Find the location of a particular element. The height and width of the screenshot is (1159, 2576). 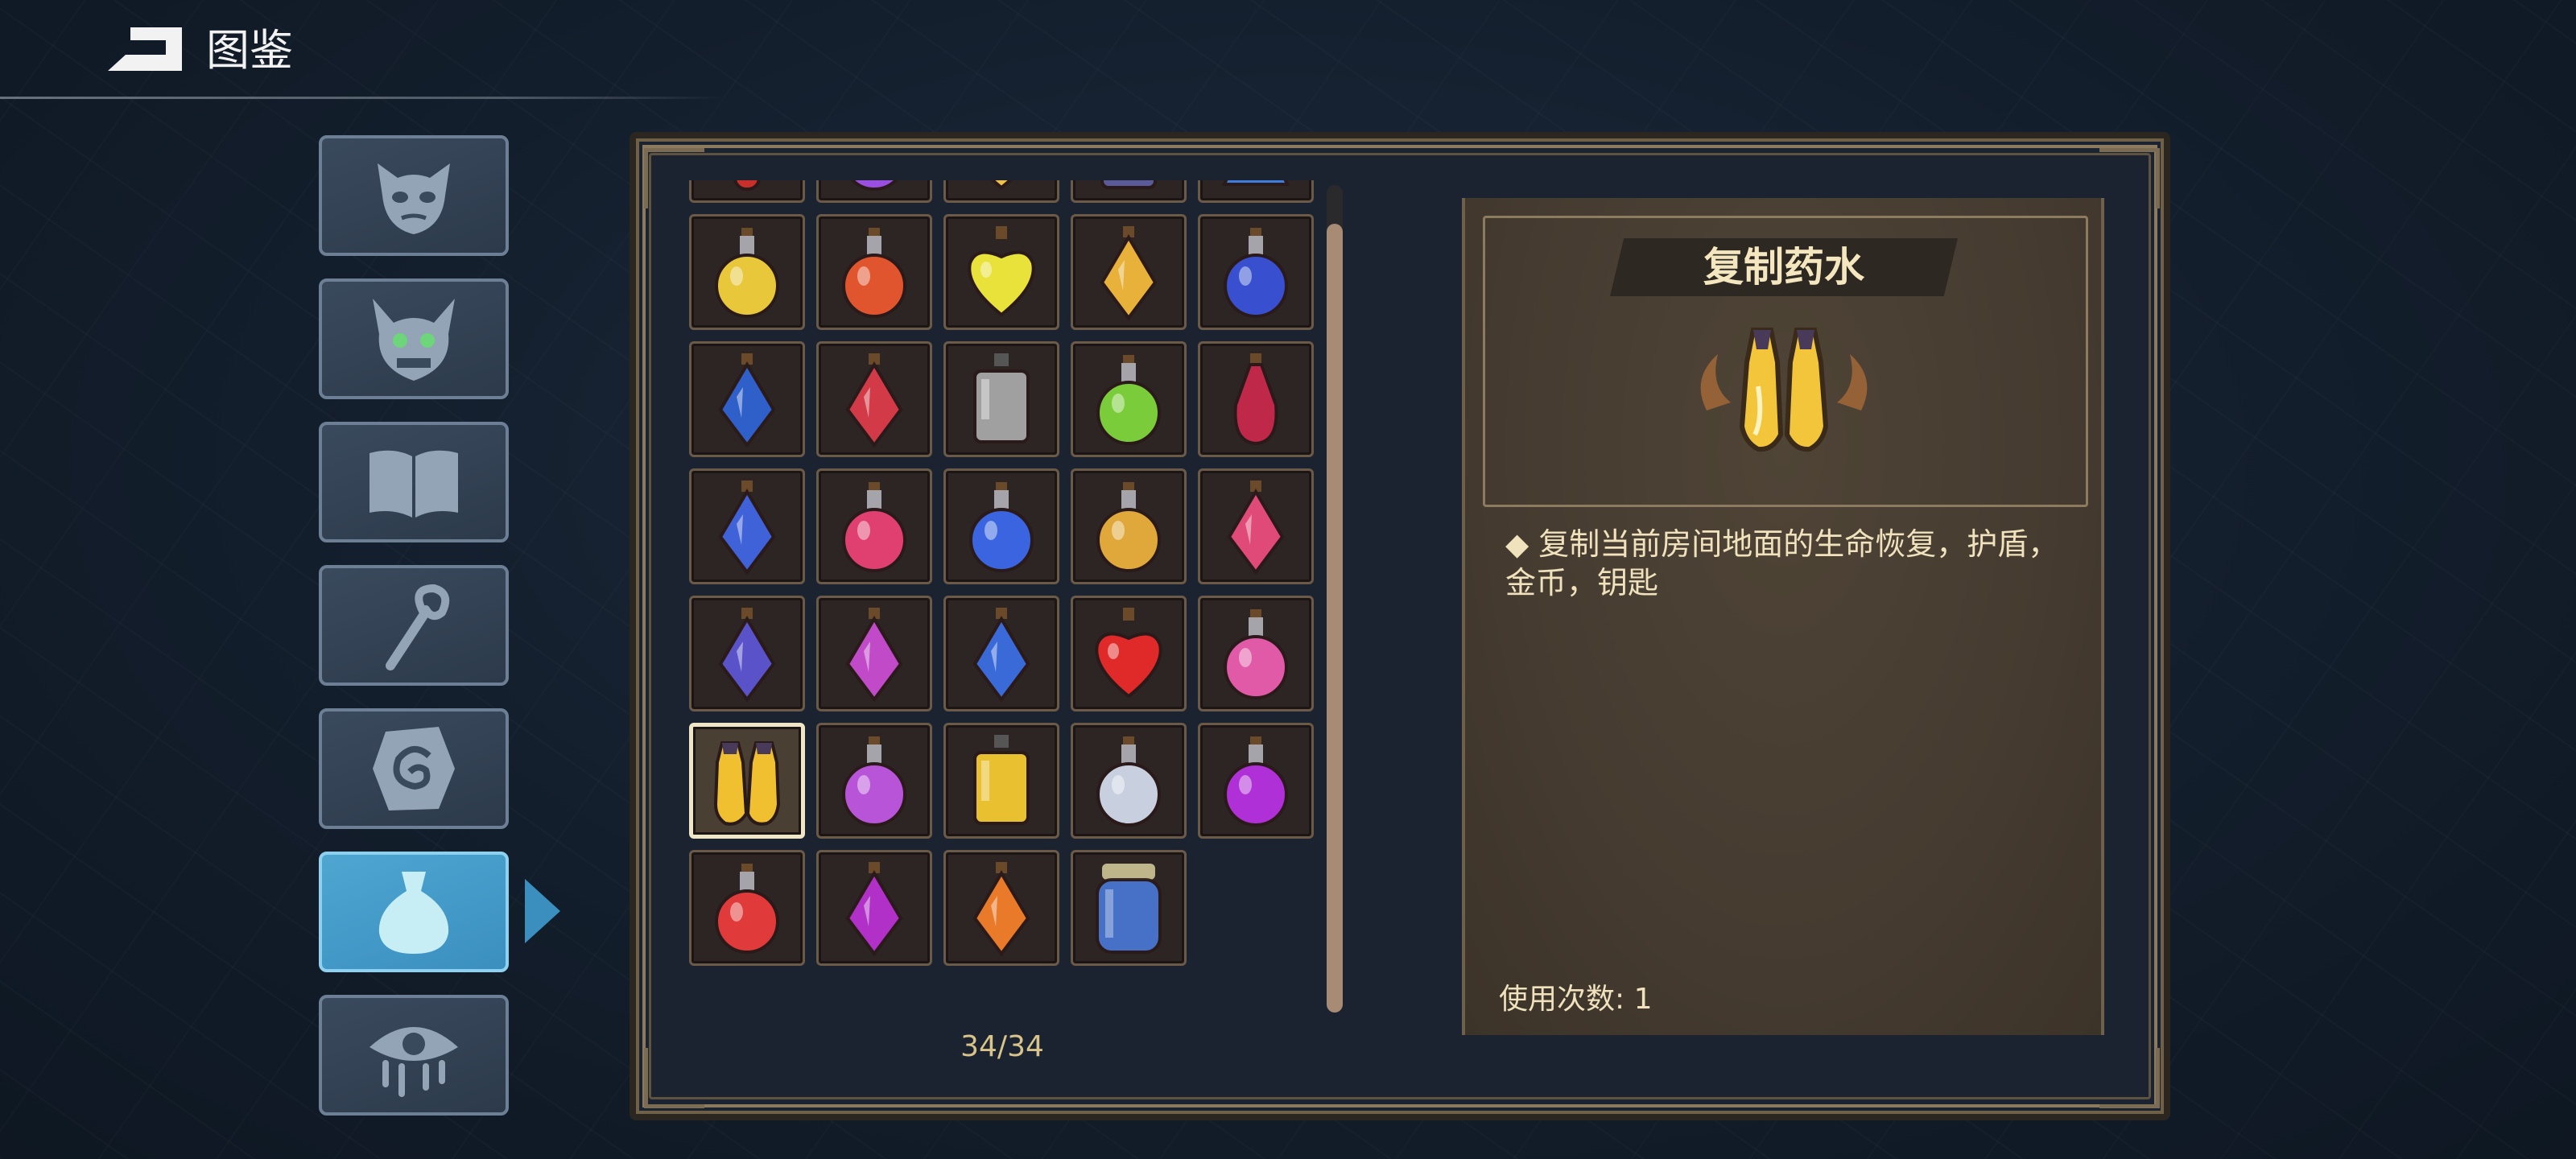

crying-eye-icon is located at coordinates (413, 1062).